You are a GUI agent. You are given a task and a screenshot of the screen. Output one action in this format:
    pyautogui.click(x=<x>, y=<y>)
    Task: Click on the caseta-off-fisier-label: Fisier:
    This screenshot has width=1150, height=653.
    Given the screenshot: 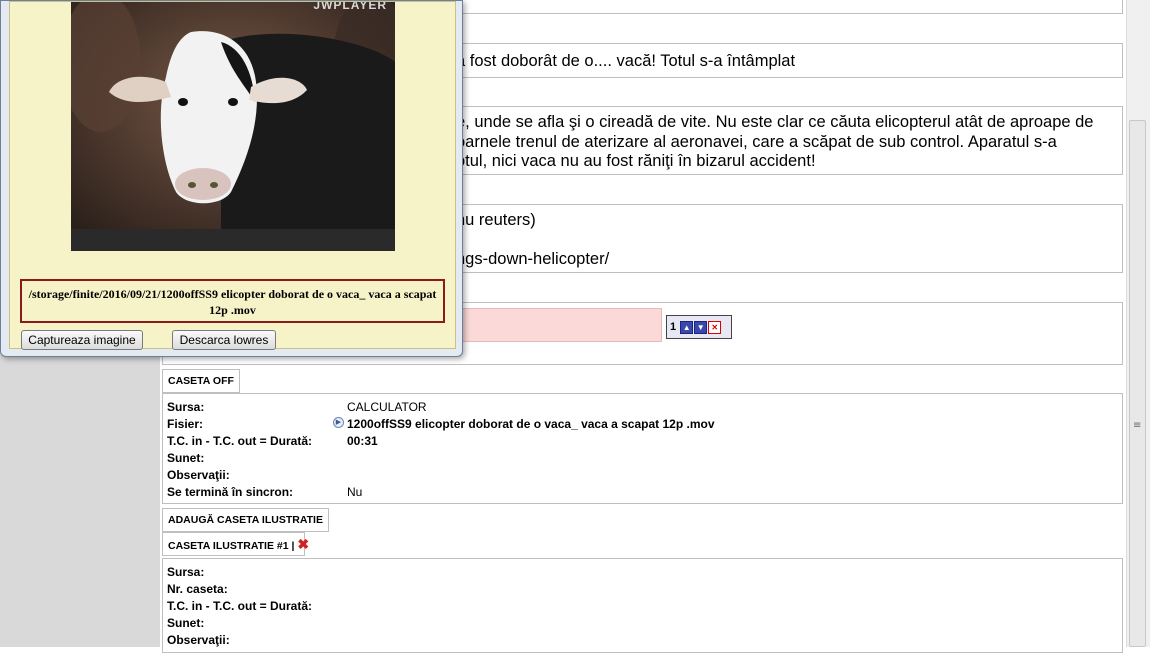 What is the action you would take?
    pyautogui.click(x=185, y=424)
    